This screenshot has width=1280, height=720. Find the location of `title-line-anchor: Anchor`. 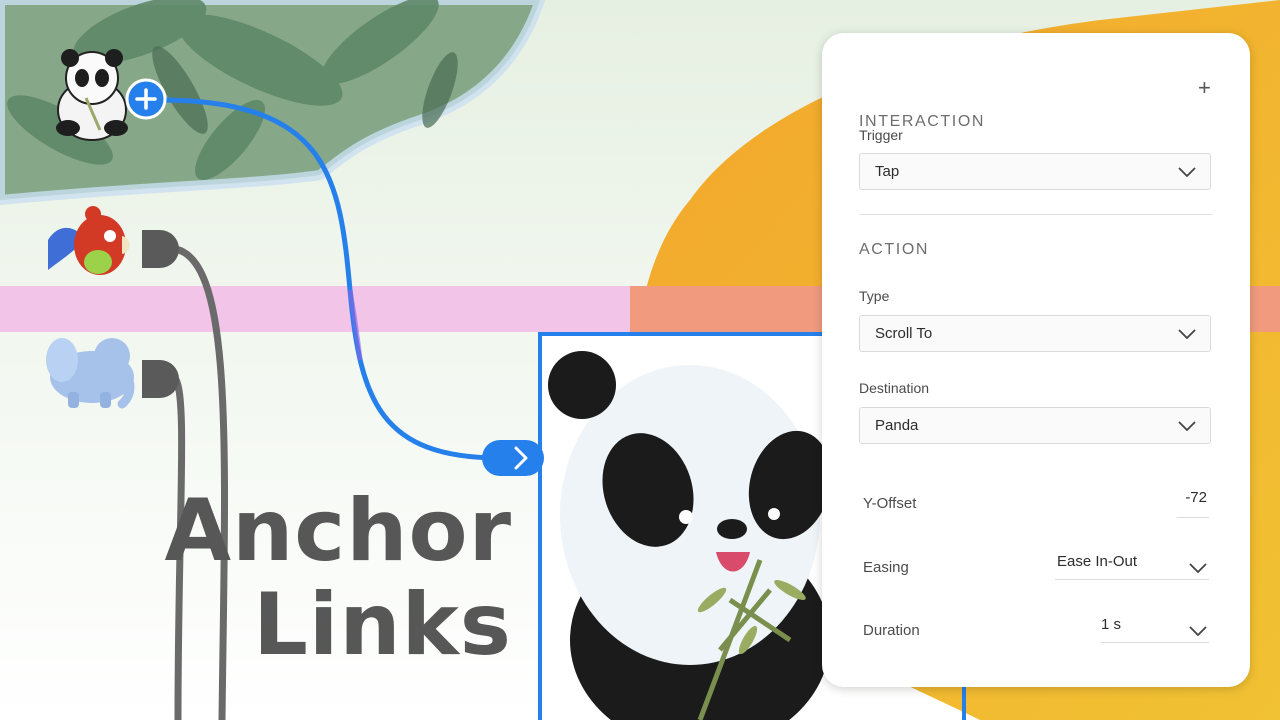

title-line-anchor: Anchor is located at coordinates (338, 531).